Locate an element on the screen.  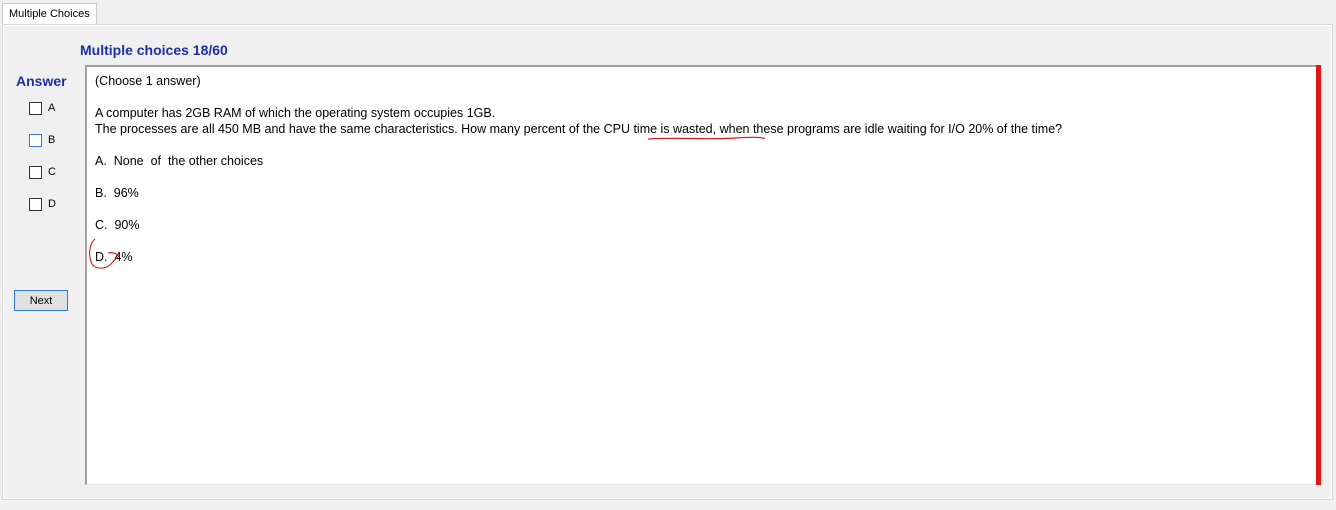
checkbox-c is located at coordinates (35, 172).